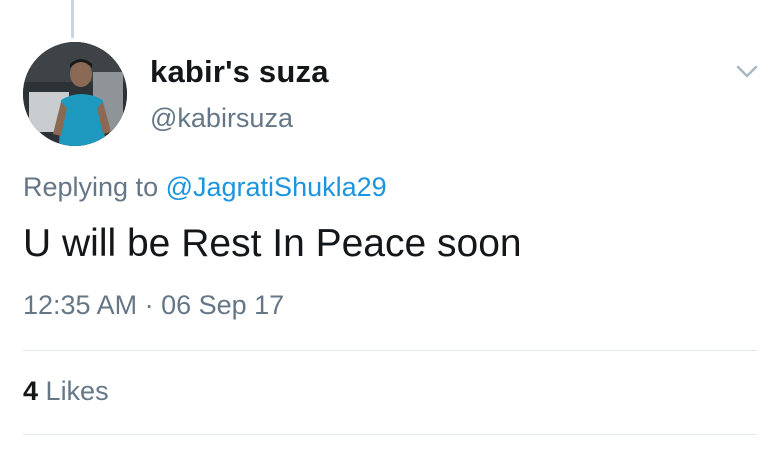  I want to click on display-name: kabir's suza, so click(239, 72).